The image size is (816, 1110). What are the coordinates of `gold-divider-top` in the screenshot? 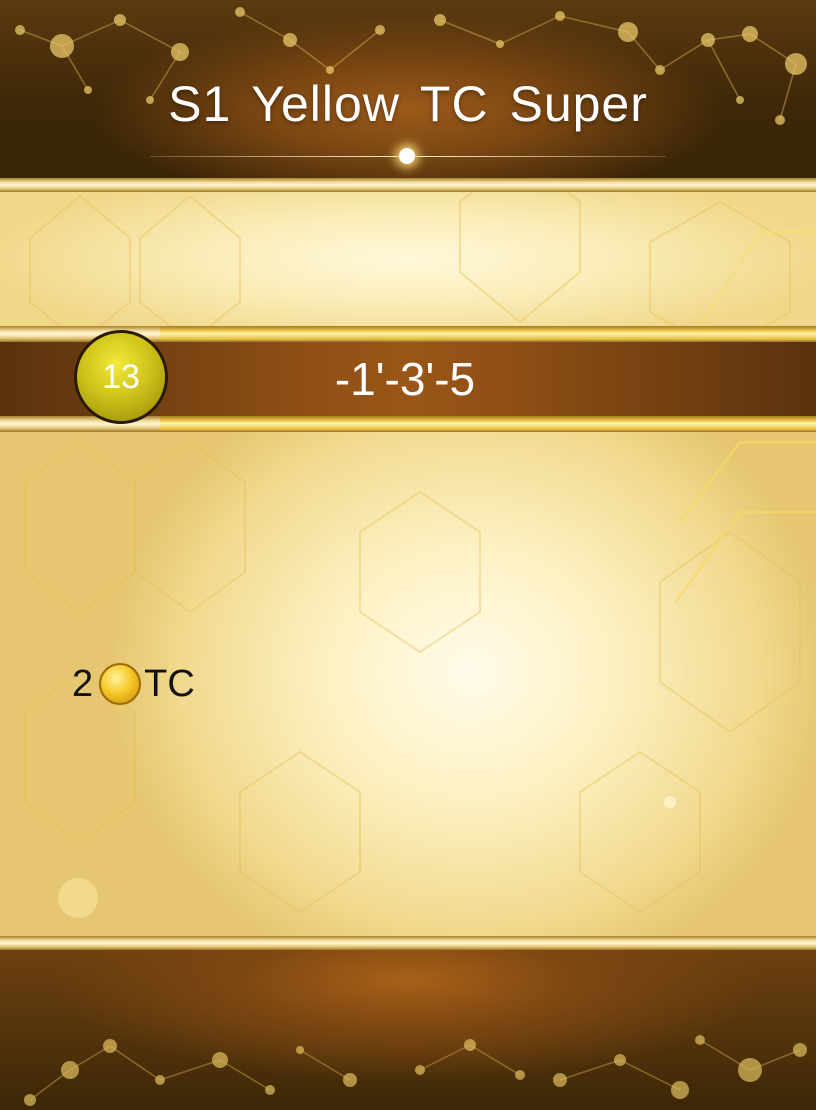 It's located at (408, 185).